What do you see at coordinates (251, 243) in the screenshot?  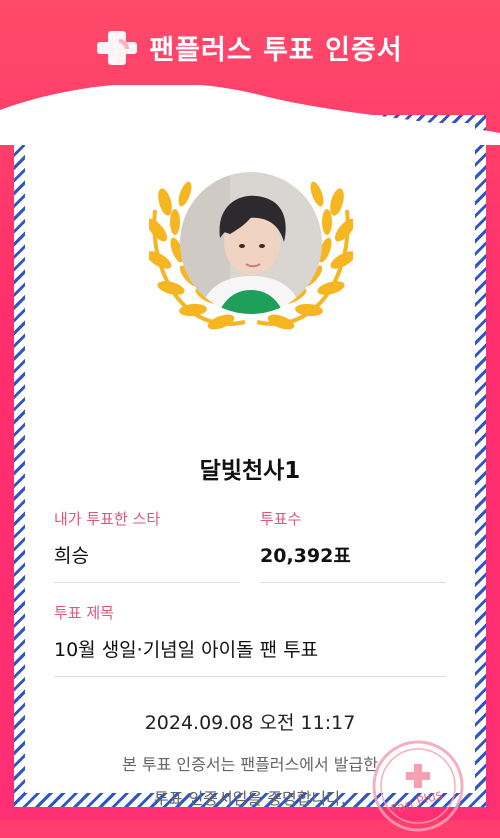 I see `star-avatar` at bounding box center [251, 243].